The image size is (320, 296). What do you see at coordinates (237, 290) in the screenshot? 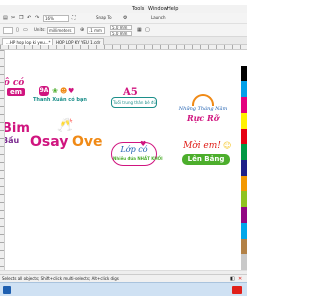
I see `tray-icon` at bounding box center [237, 290].